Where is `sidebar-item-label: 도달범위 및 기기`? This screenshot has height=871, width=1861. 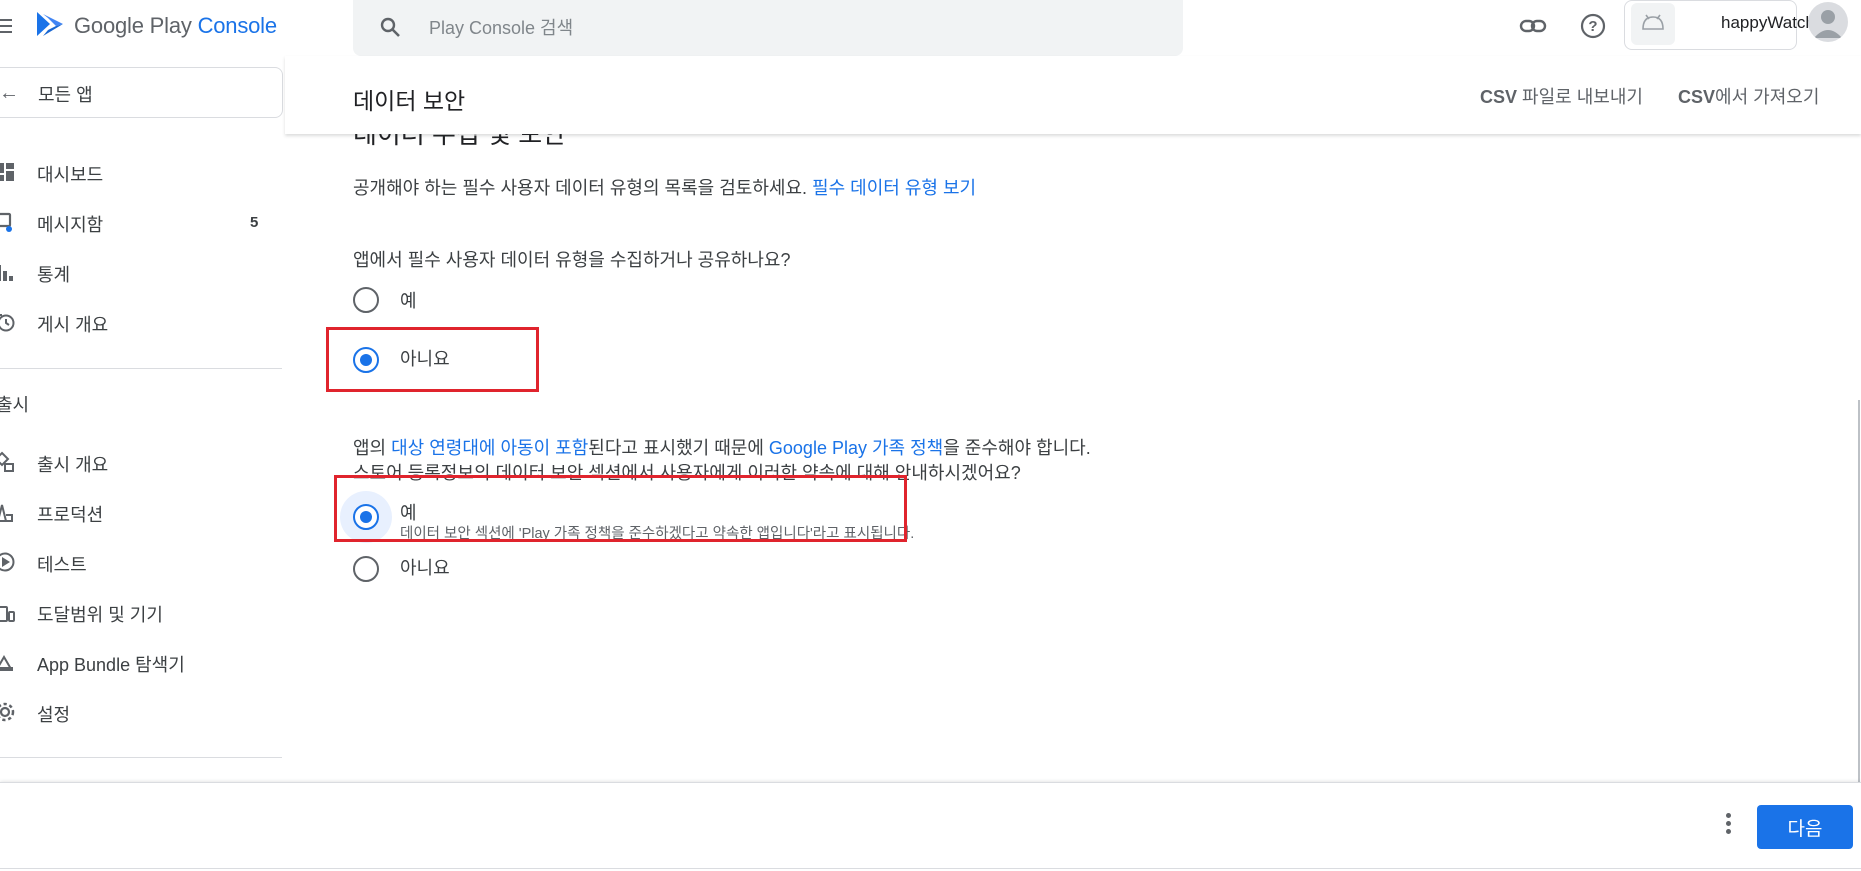 sidebar-item-label: 도달범위 및 기기 is located at coordinates (100, 615).